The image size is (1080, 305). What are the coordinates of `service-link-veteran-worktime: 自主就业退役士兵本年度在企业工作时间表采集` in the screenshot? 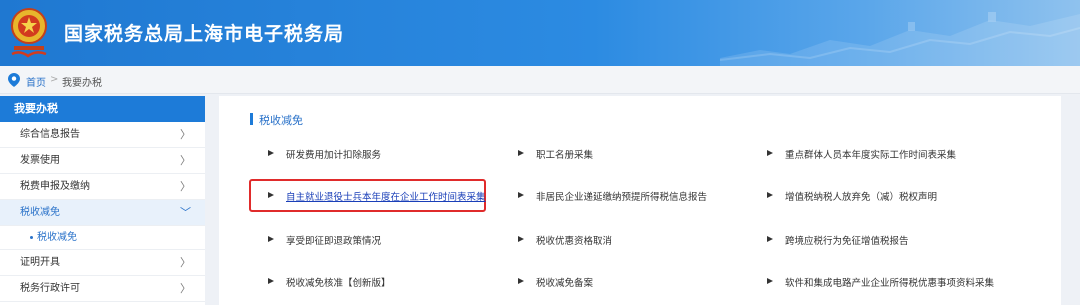 It's located at (377, 196).